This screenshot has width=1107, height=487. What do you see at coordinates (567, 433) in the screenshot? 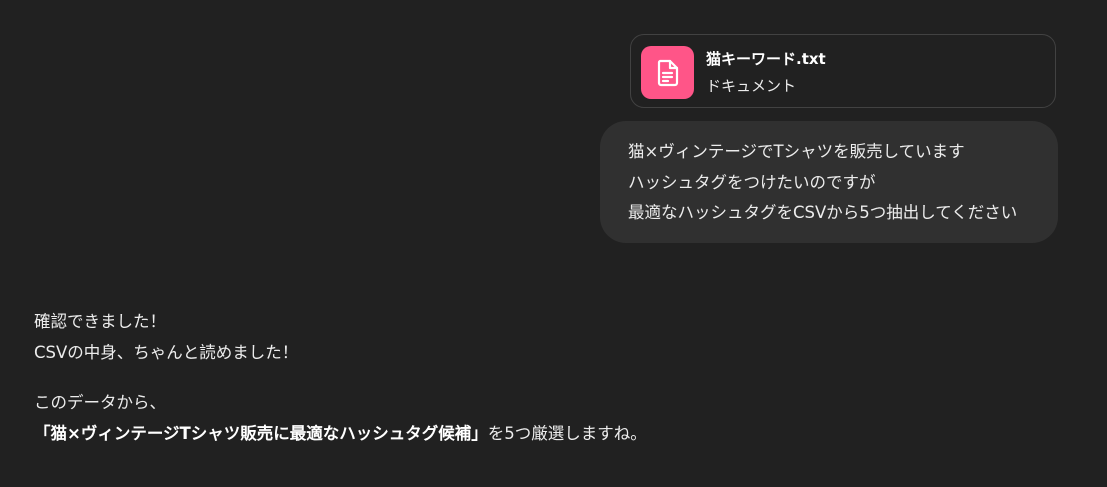
I see `assistant-text: を5つ厳選しますね。` at bounding box center [567, 433].